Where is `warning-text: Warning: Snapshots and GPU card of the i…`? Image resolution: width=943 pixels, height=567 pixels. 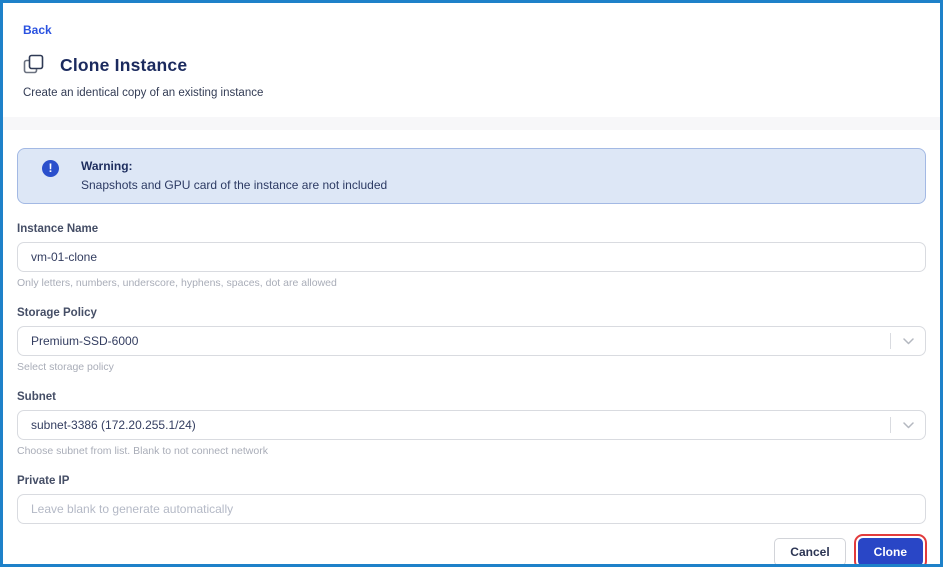
warning-text: Warning: Snapshots and GPU card of the i… is located at coordinates (234, 175).